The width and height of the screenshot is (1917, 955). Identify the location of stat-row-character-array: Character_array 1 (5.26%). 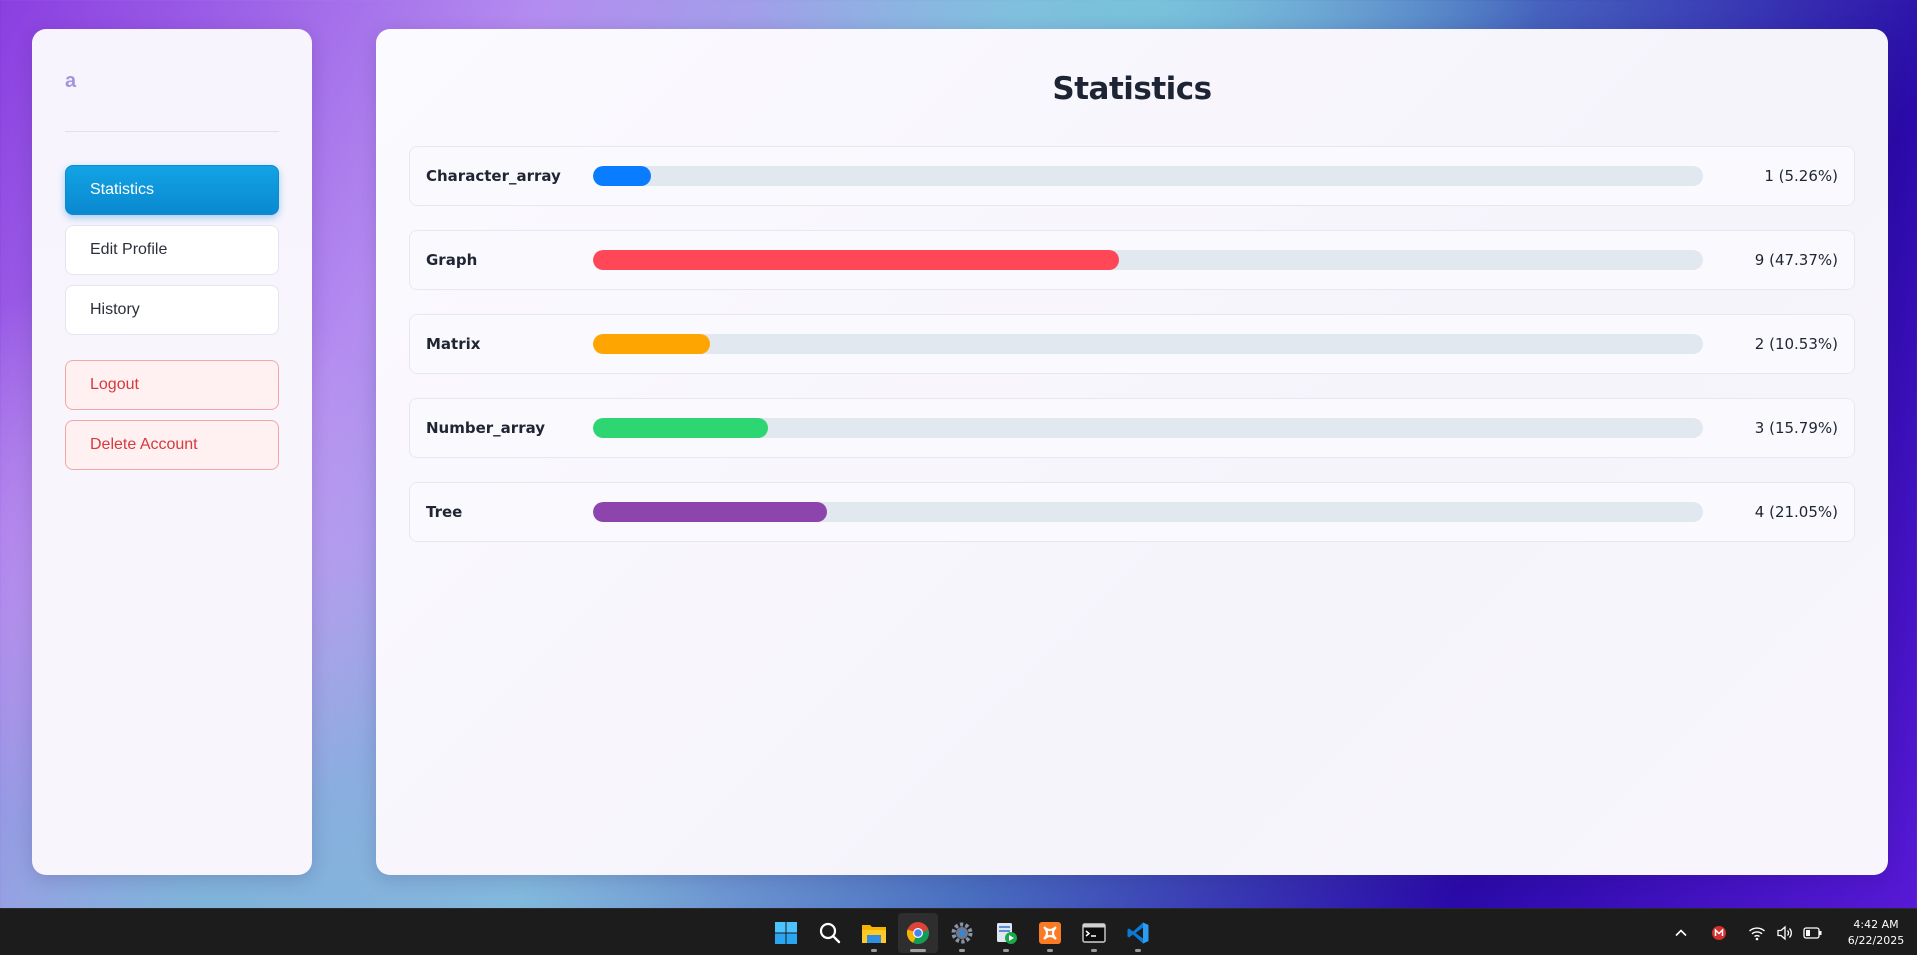
(1132, 176).